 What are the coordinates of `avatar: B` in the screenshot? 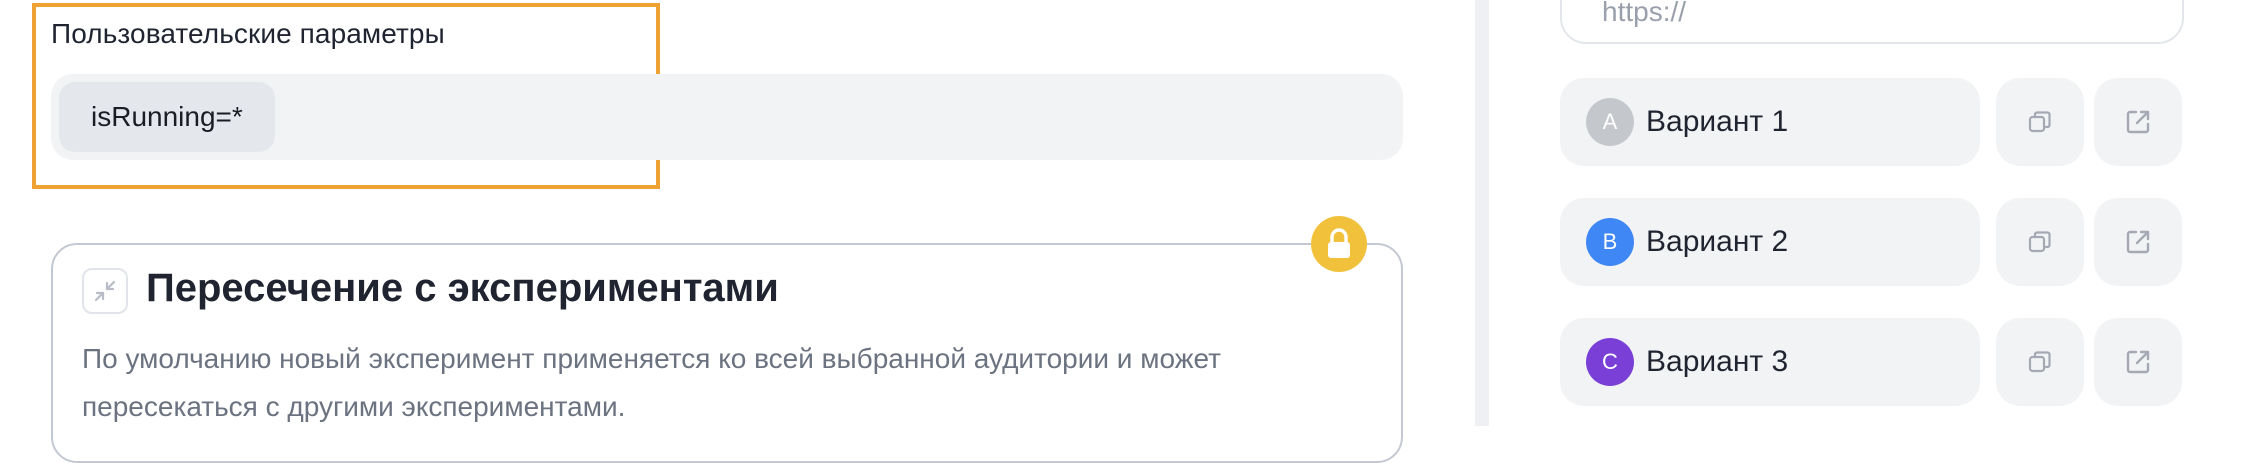 It's located at (1610, 242).